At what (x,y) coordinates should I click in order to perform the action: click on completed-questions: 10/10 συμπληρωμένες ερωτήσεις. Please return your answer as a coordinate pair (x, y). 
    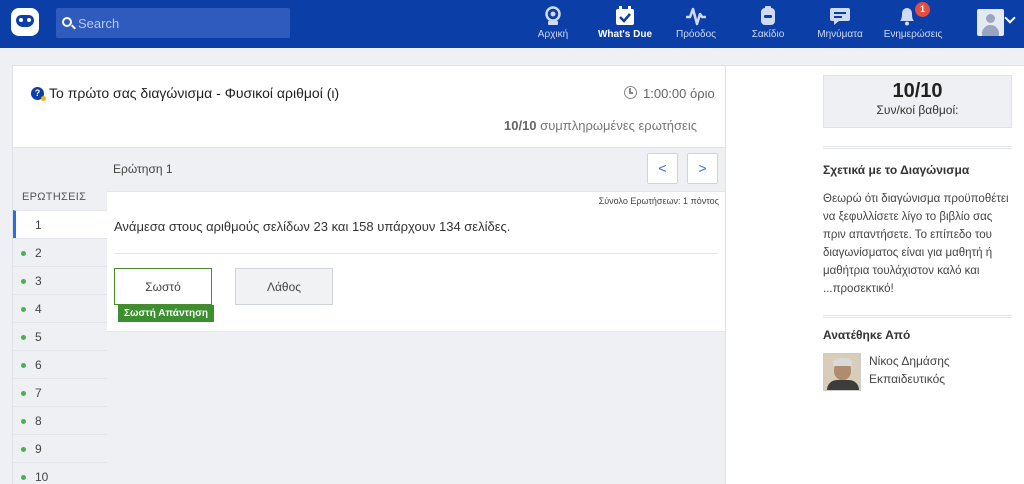
    Looking at the image, I should click on (600, 125).